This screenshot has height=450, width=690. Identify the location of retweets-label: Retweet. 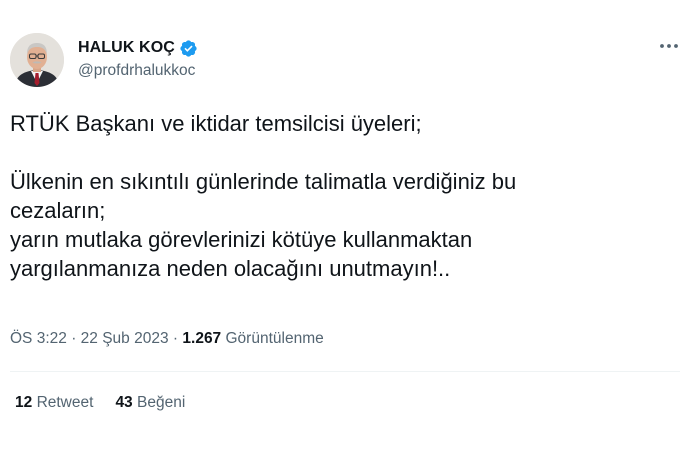
(65, 402).